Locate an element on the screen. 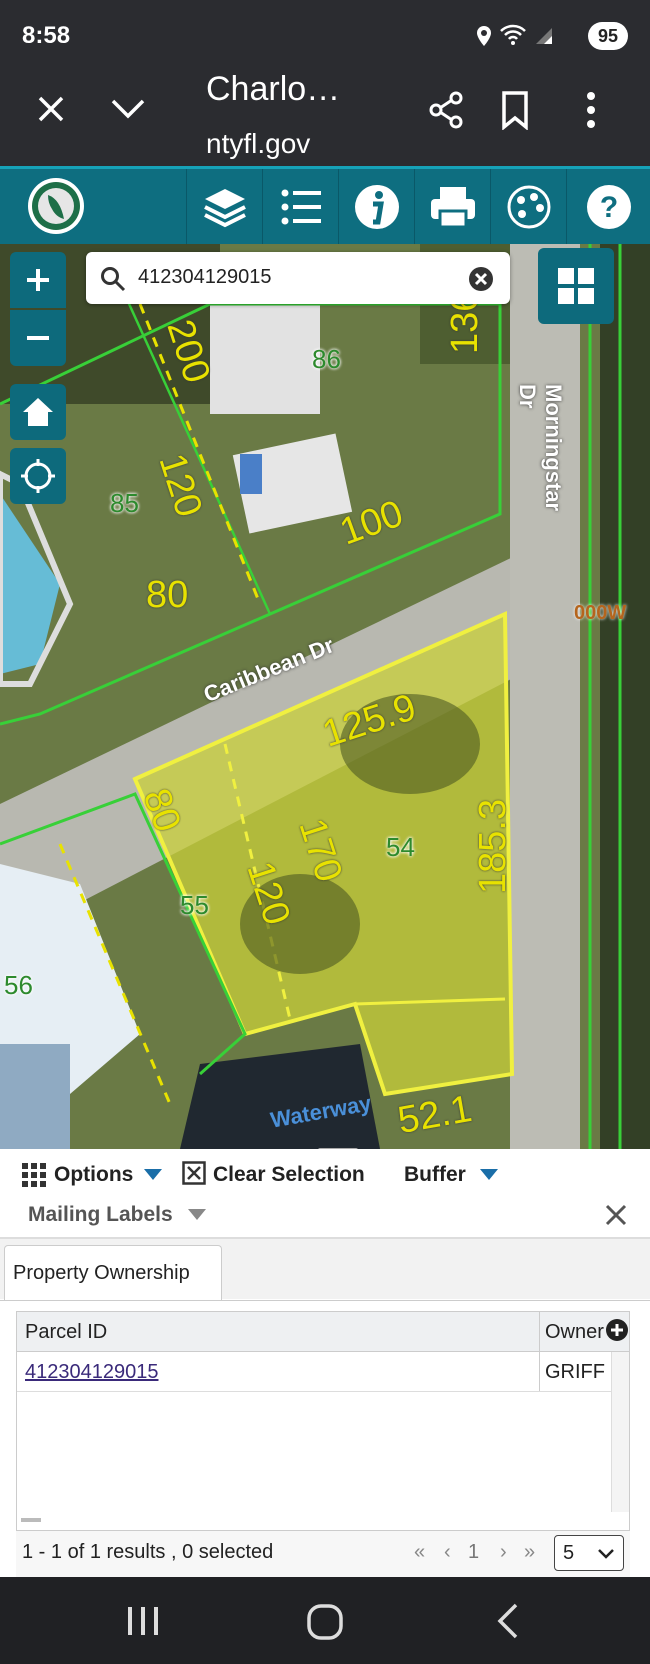 The height and width of the screenshot is (1664, 650). search-input: 412304129015 is located at coordinates (204, 277).